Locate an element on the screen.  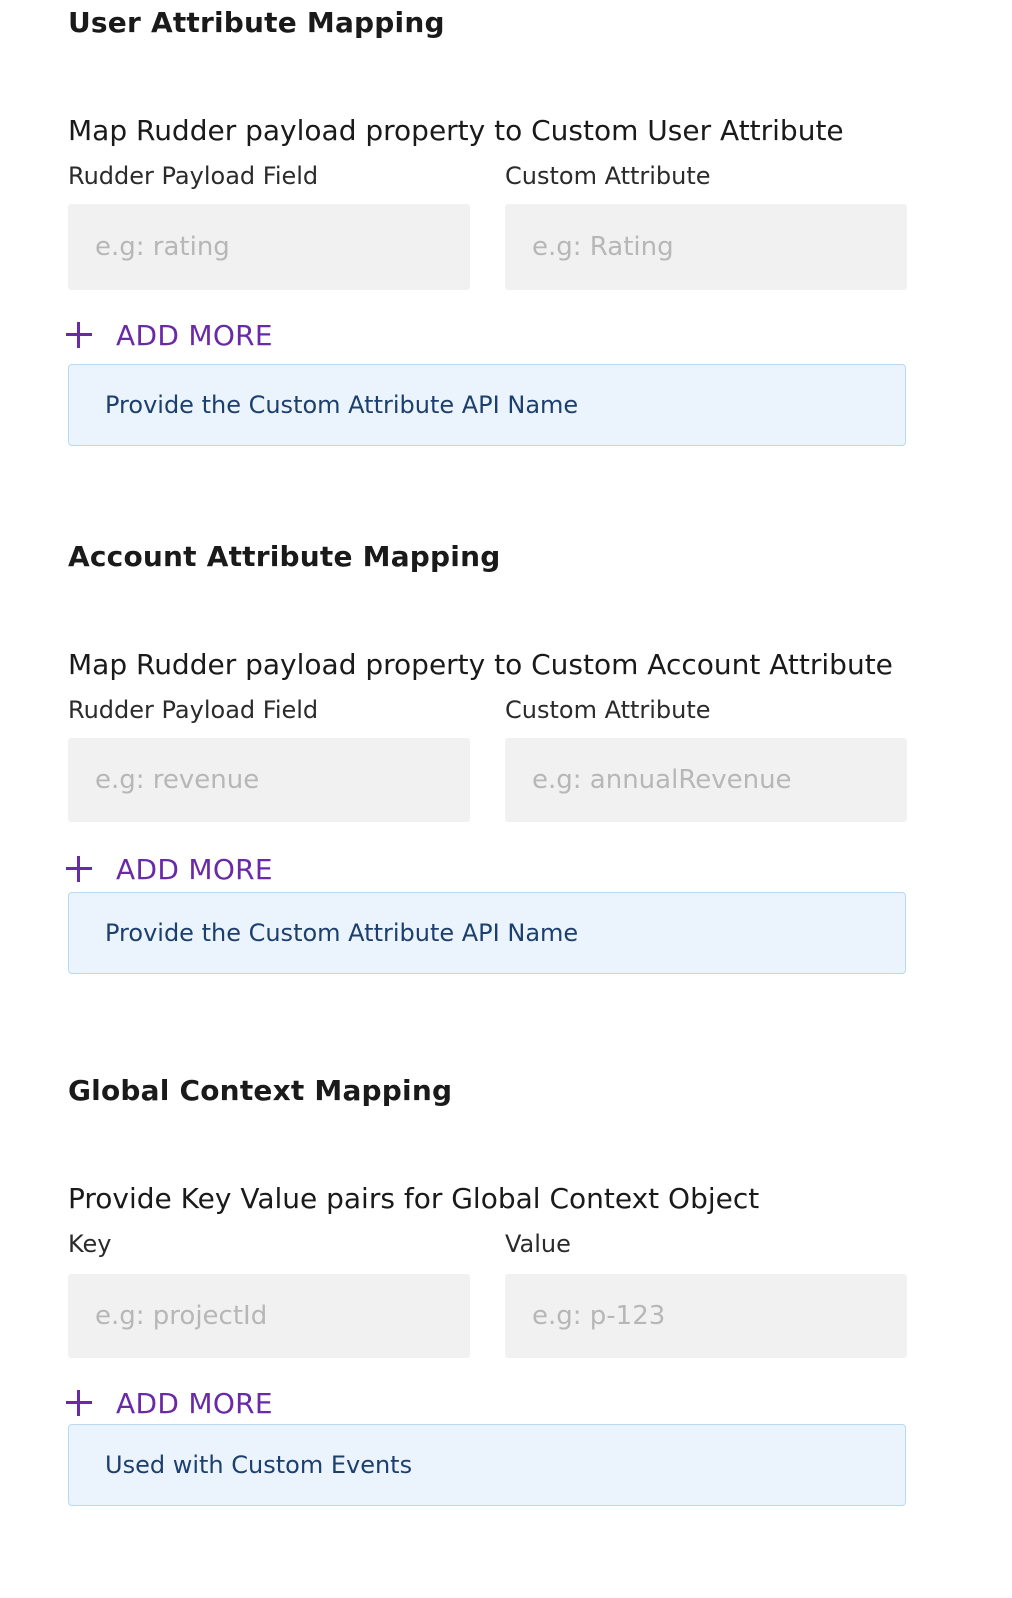
info-box: Used with Custom Events is located at coordinates (487, 1465).